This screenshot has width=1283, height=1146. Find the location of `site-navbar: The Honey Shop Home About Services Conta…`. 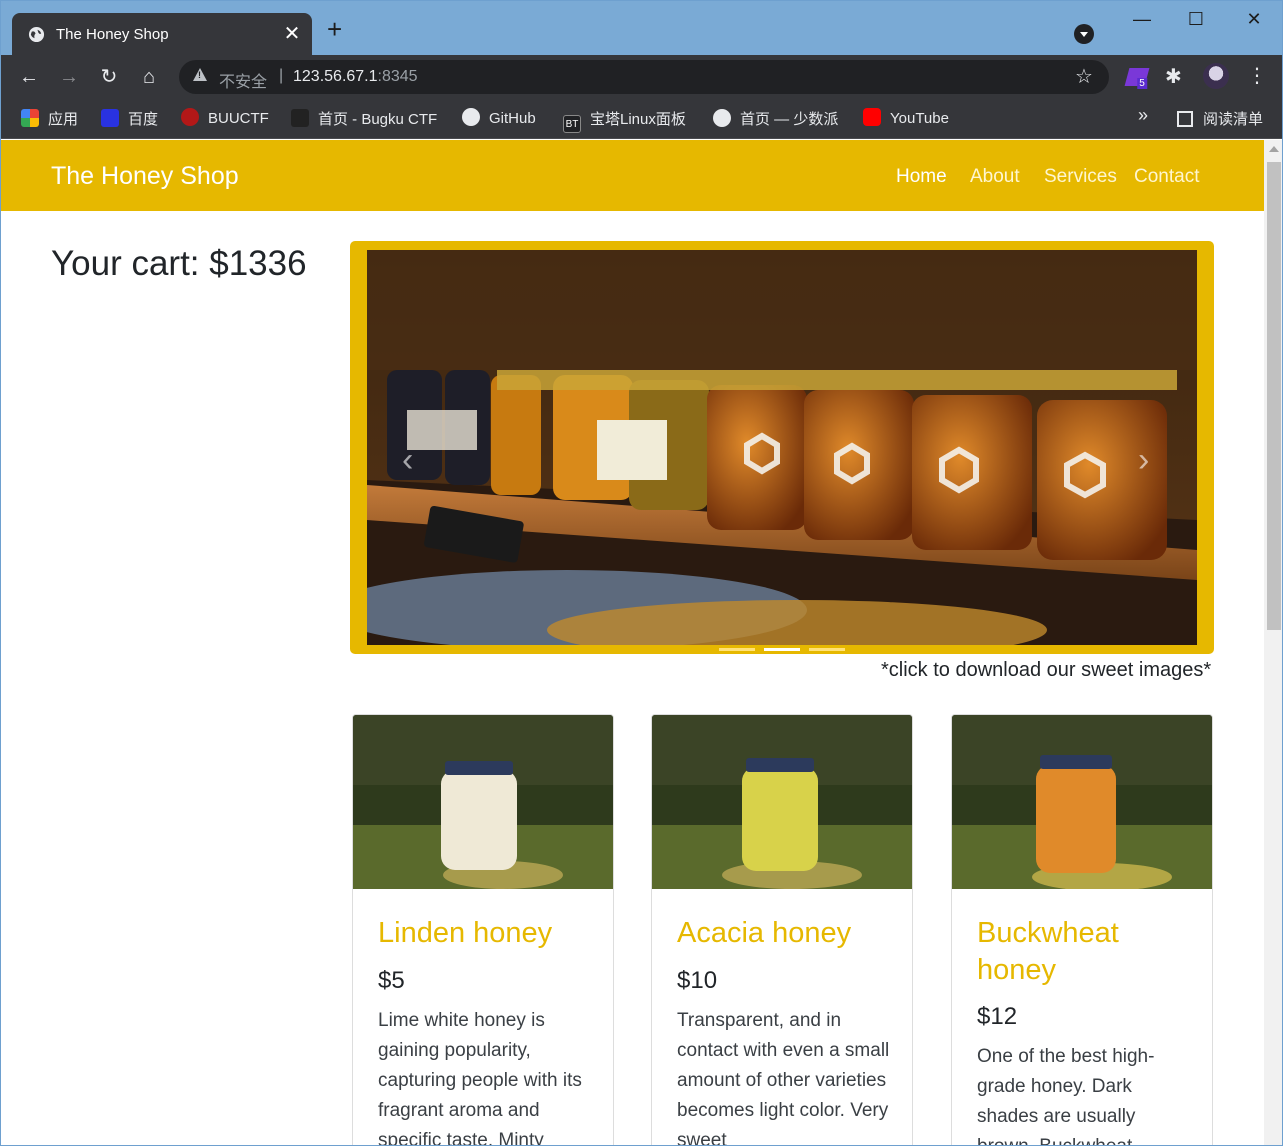

site-navbar: The Honey Shop Home About Services Conta… is located at coordinates (632, 175).